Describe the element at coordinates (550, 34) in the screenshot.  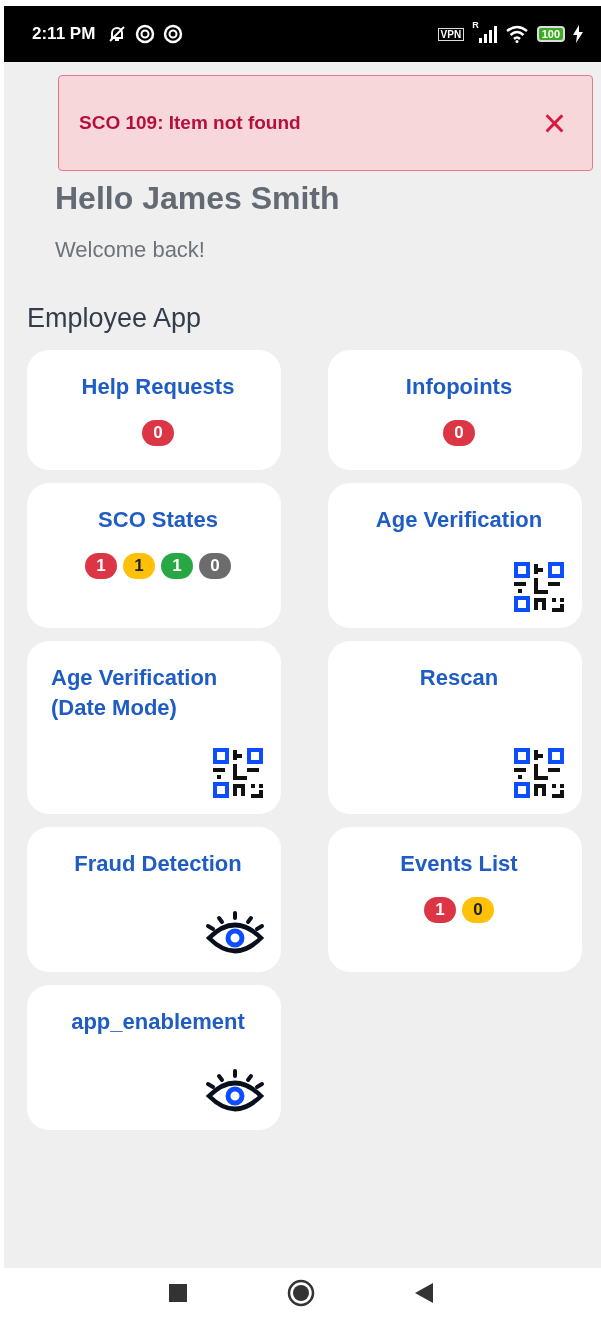
I see `battery-indicator: 100` at that location.